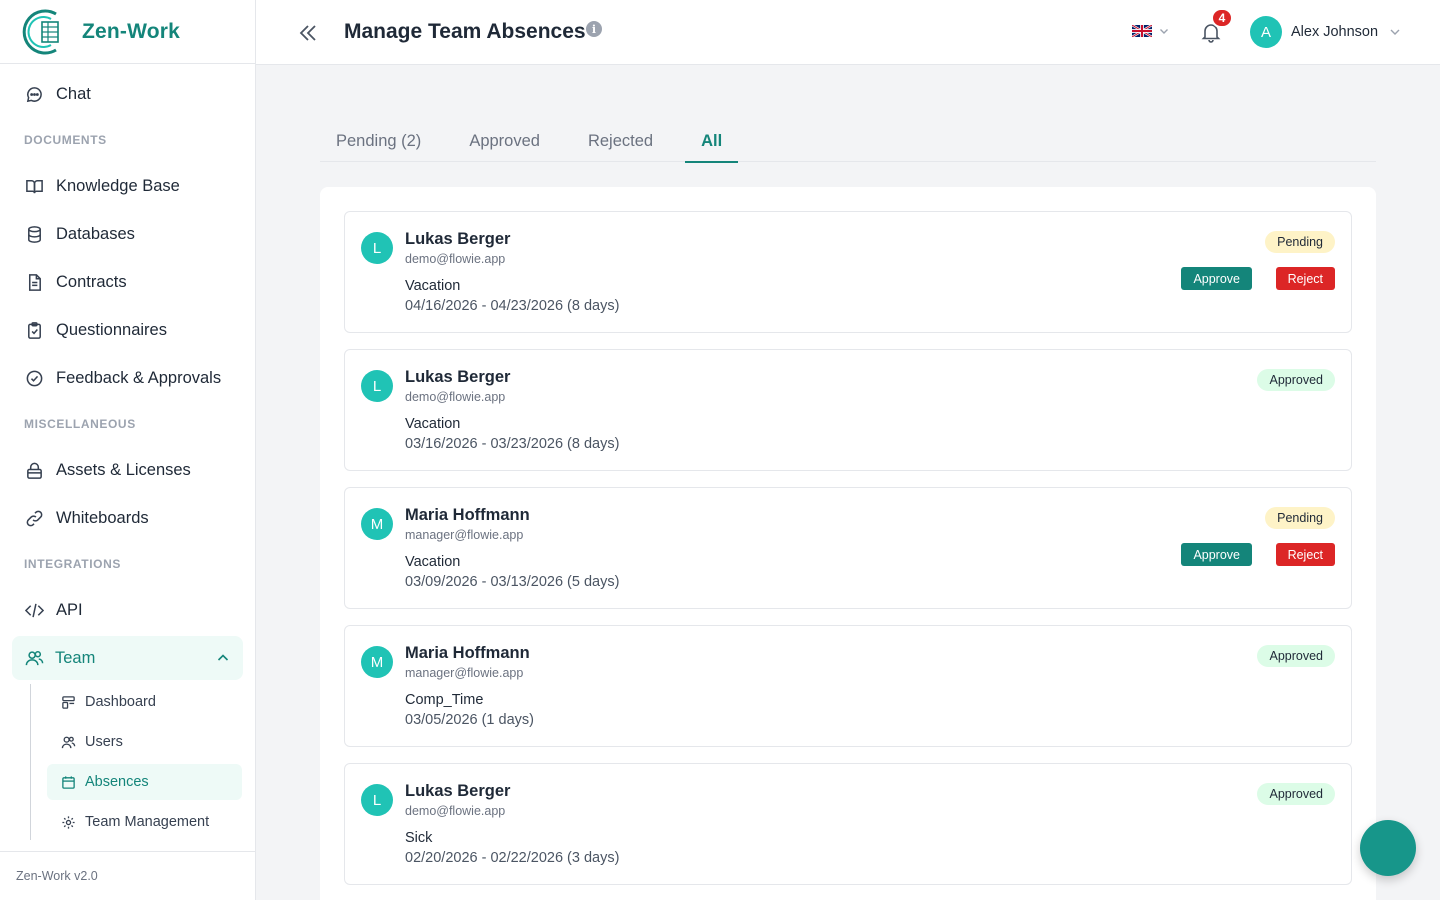  Describe the element at coordinates (1388, 848) in the screenshot. I see `floating-action-button` at that location.